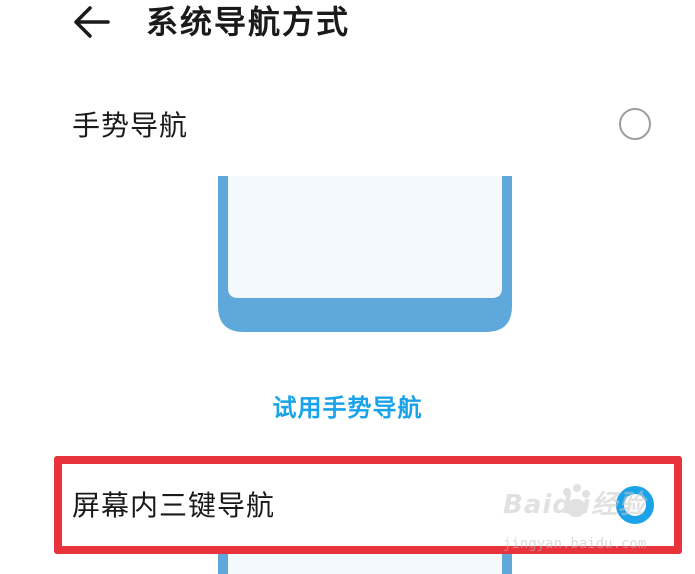 The height and width of the screenshot is (574, 695). I want to click on gesture-navigation-illustration, so click(365, 254).